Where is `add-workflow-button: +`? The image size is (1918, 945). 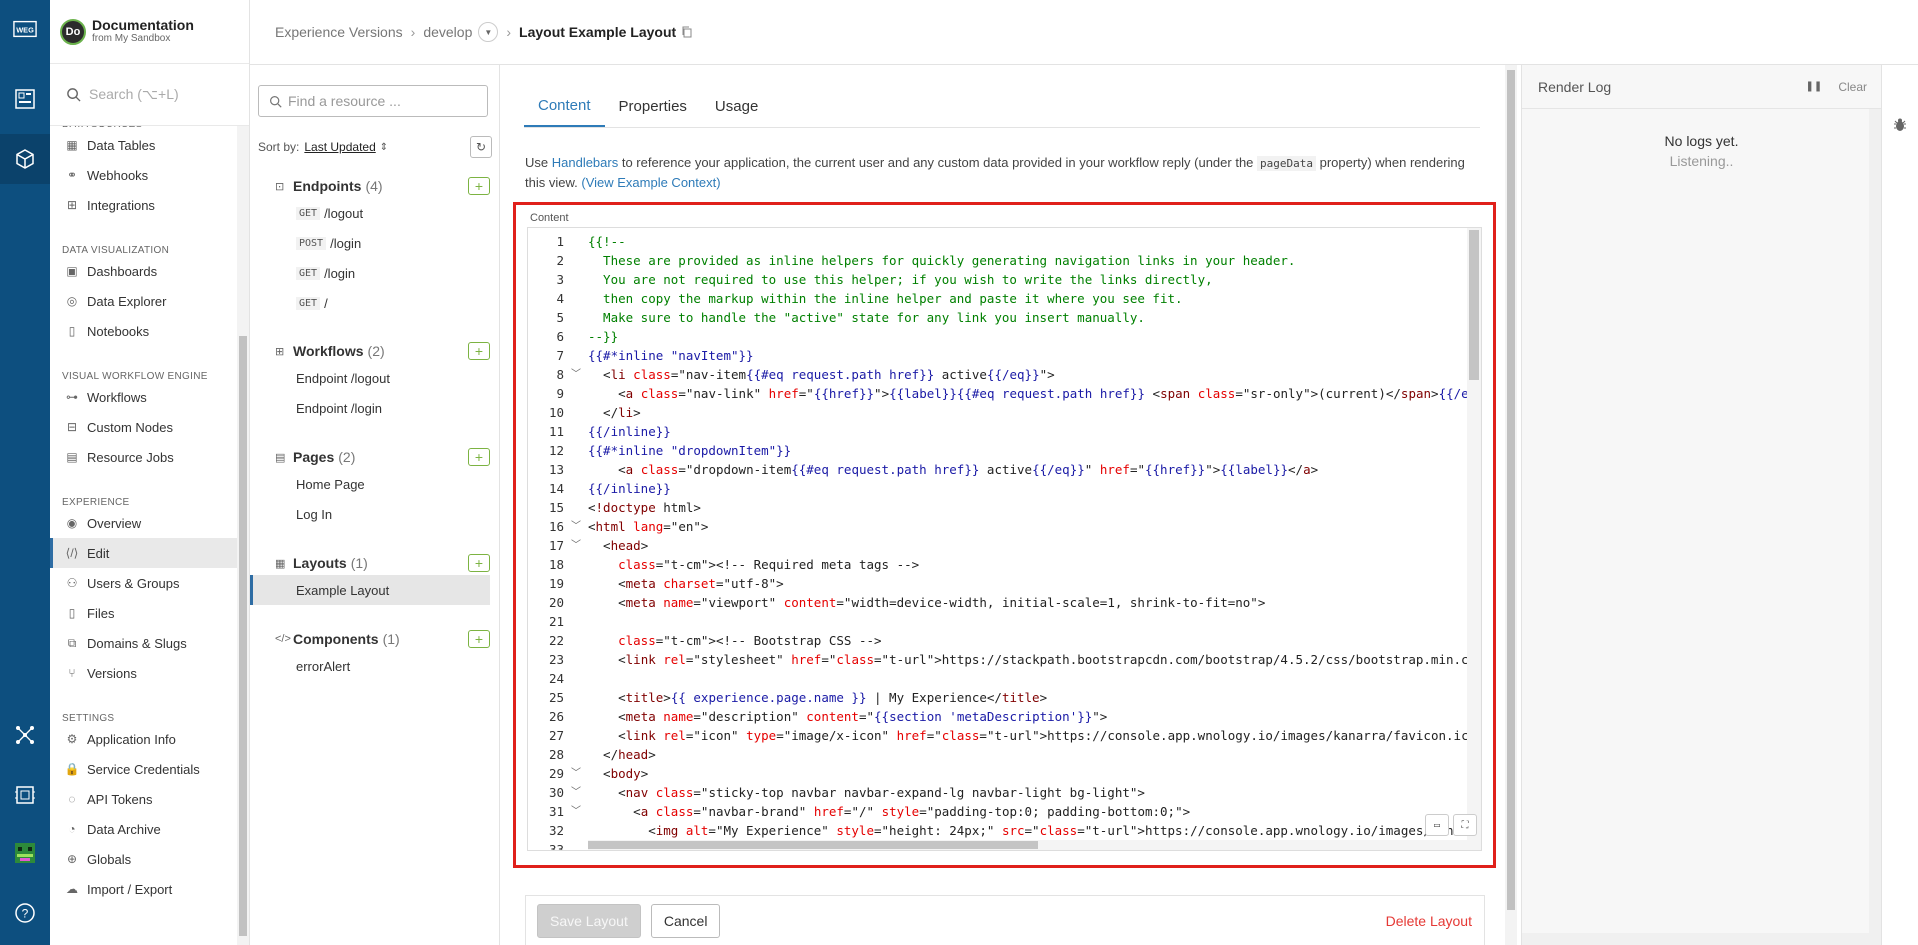 add-workflow-button: + is located at coordinates (479, 351).